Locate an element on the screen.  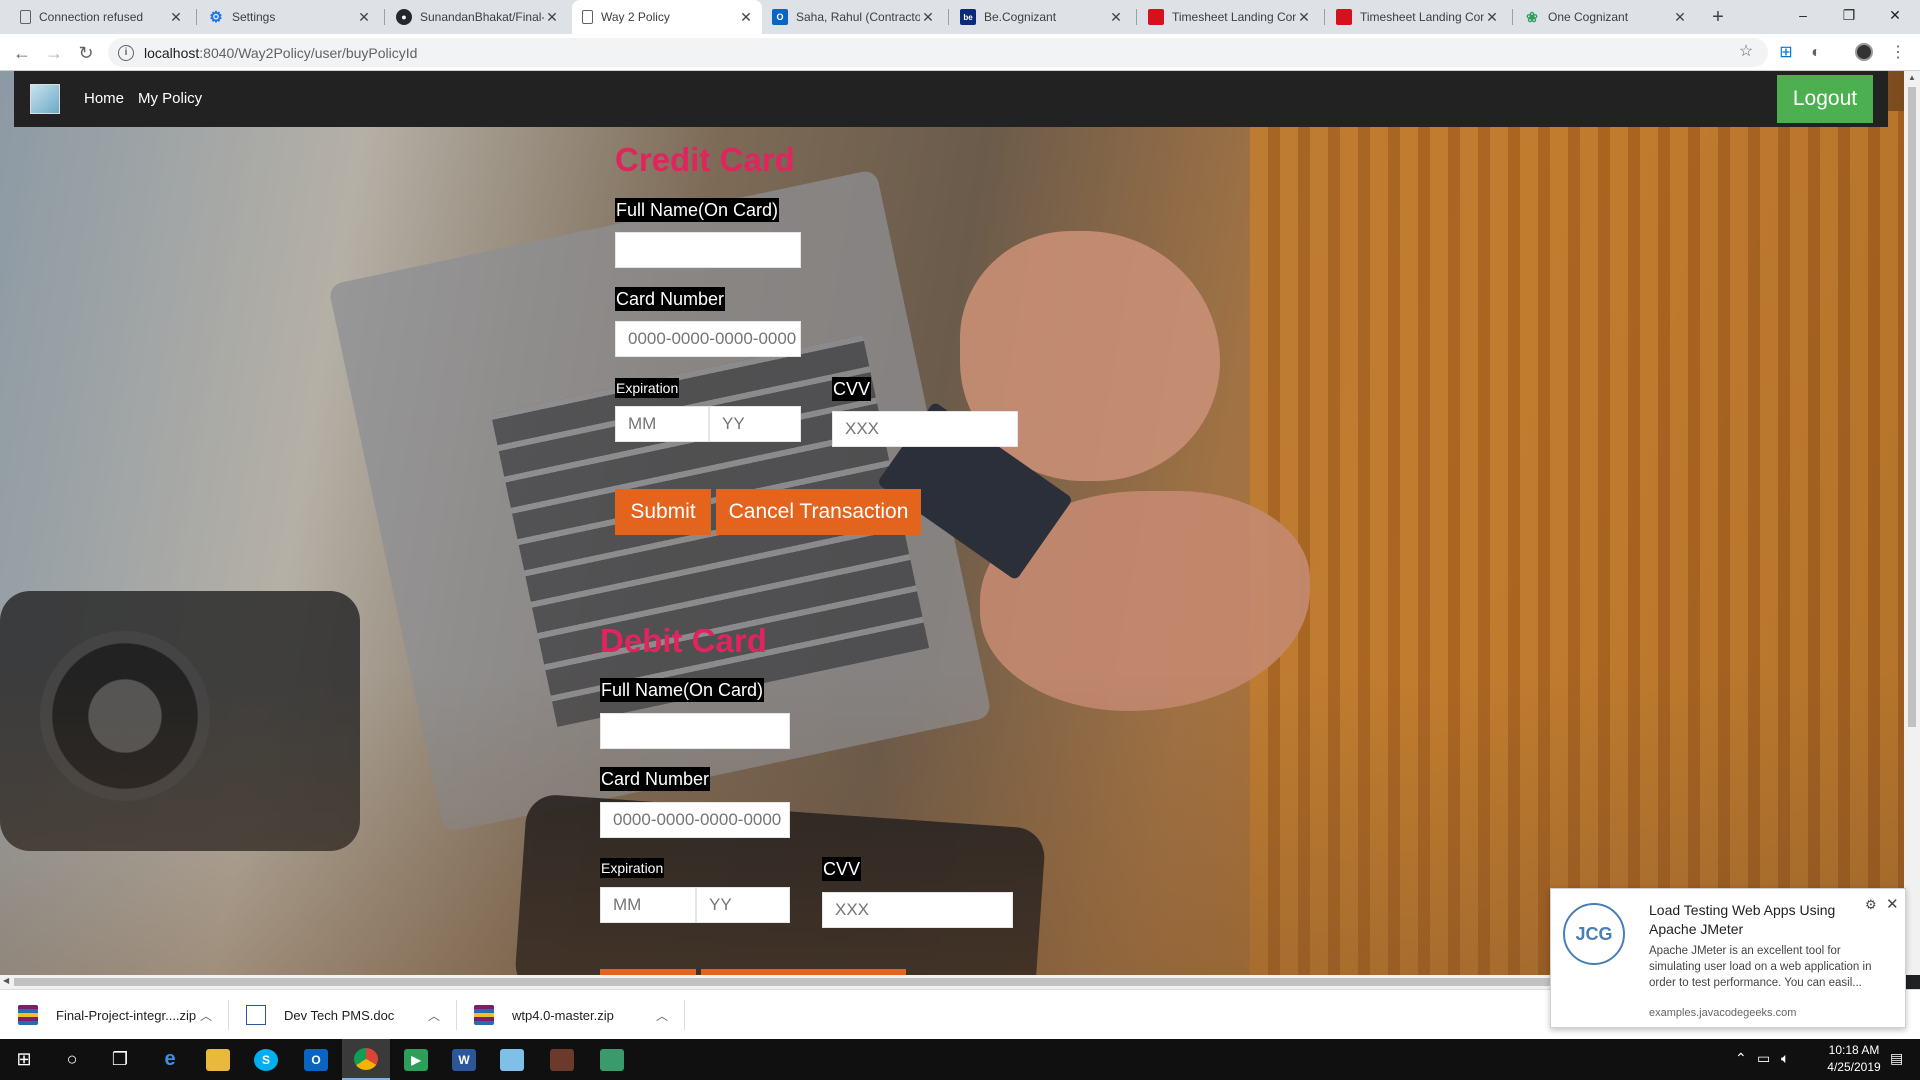
close-icon: ✕ is located at coordinates (1892, 904).